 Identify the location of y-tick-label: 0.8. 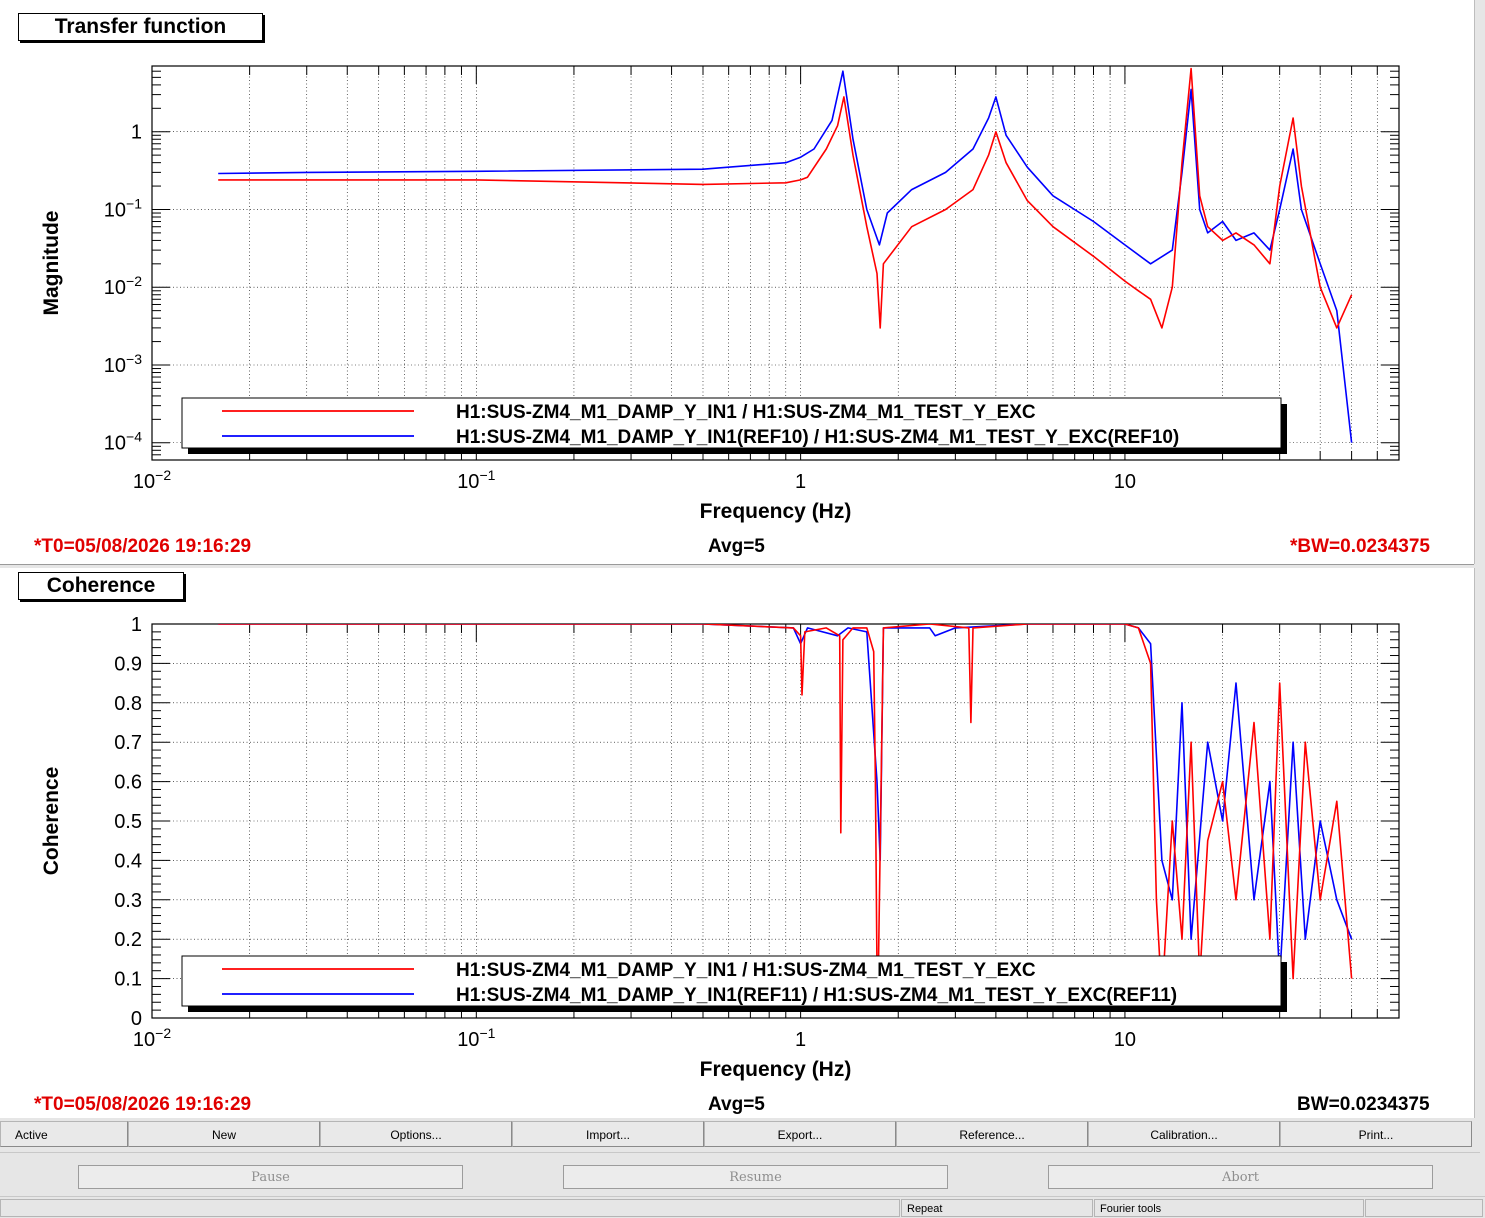
(128, 704).